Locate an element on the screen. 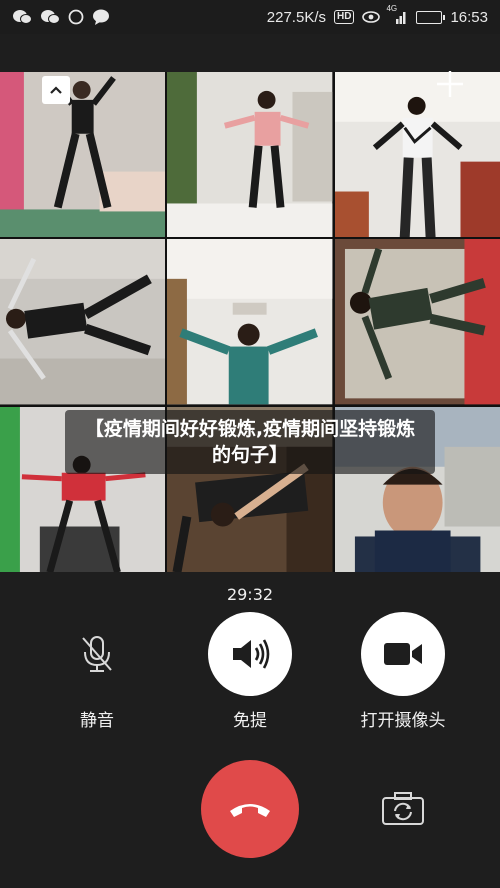 This screenshot has height=888, width=500. speaker-control: 免提 is located at coordinates (250, 671).